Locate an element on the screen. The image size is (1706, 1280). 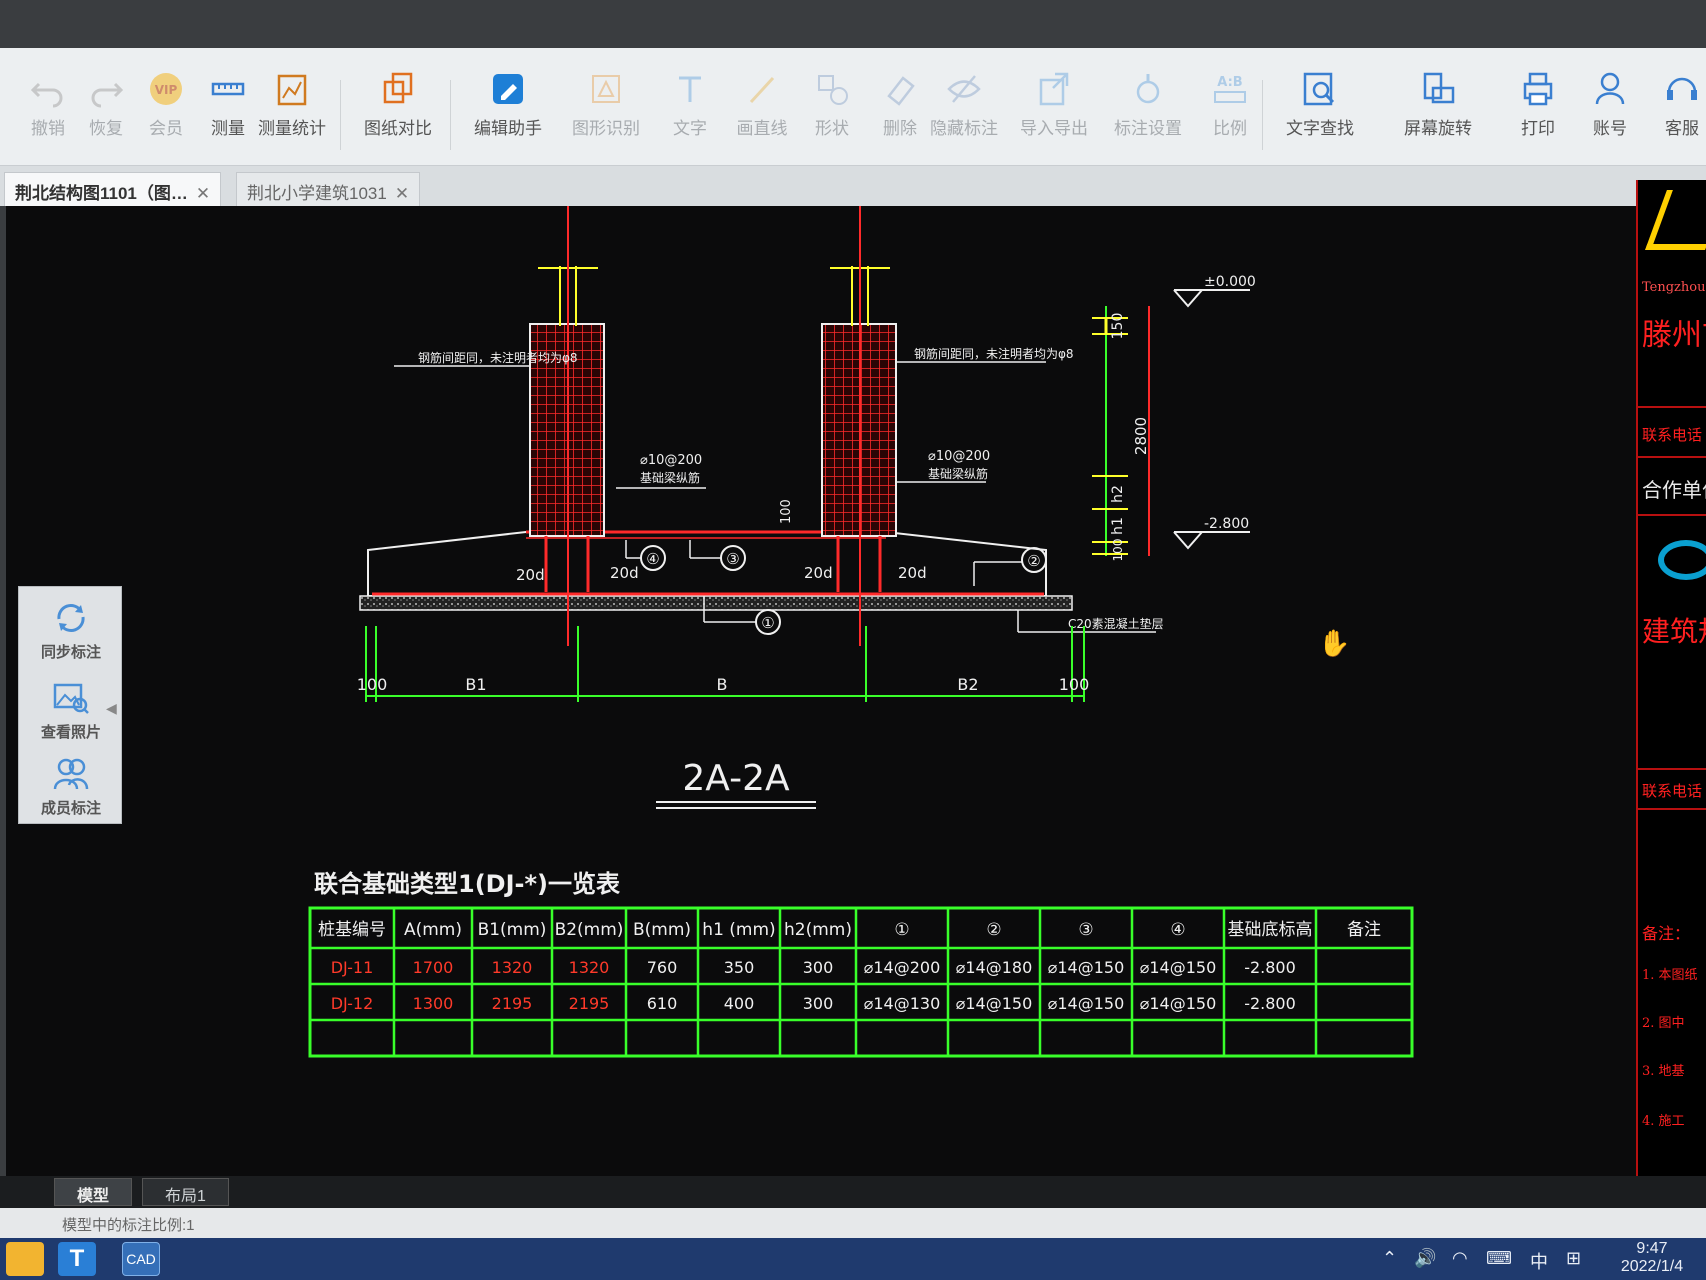
members-icon is located at coordinates (71, 774).